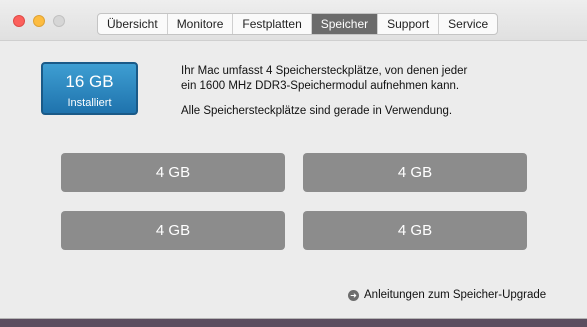  What do you see at coordinates (353, 295) in the screenshot?
I see `arrow-circle-icon: ➜` at bounding box center [353, 295].